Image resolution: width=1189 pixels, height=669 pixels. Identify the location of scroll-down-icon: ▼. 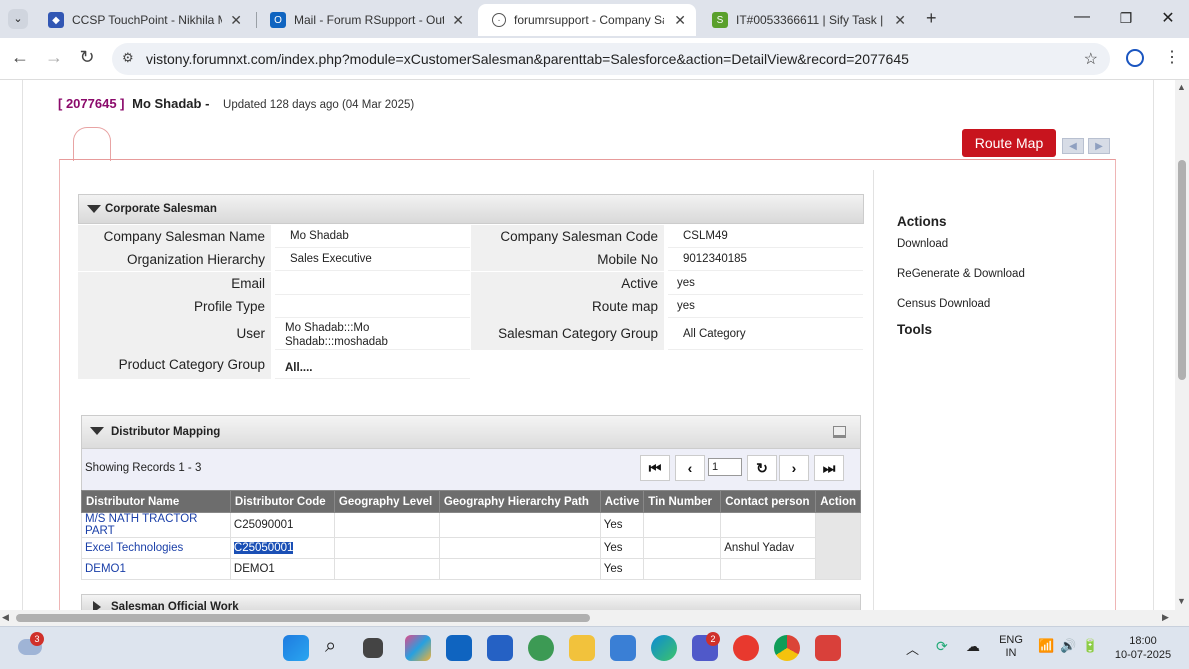
(1181, 601).